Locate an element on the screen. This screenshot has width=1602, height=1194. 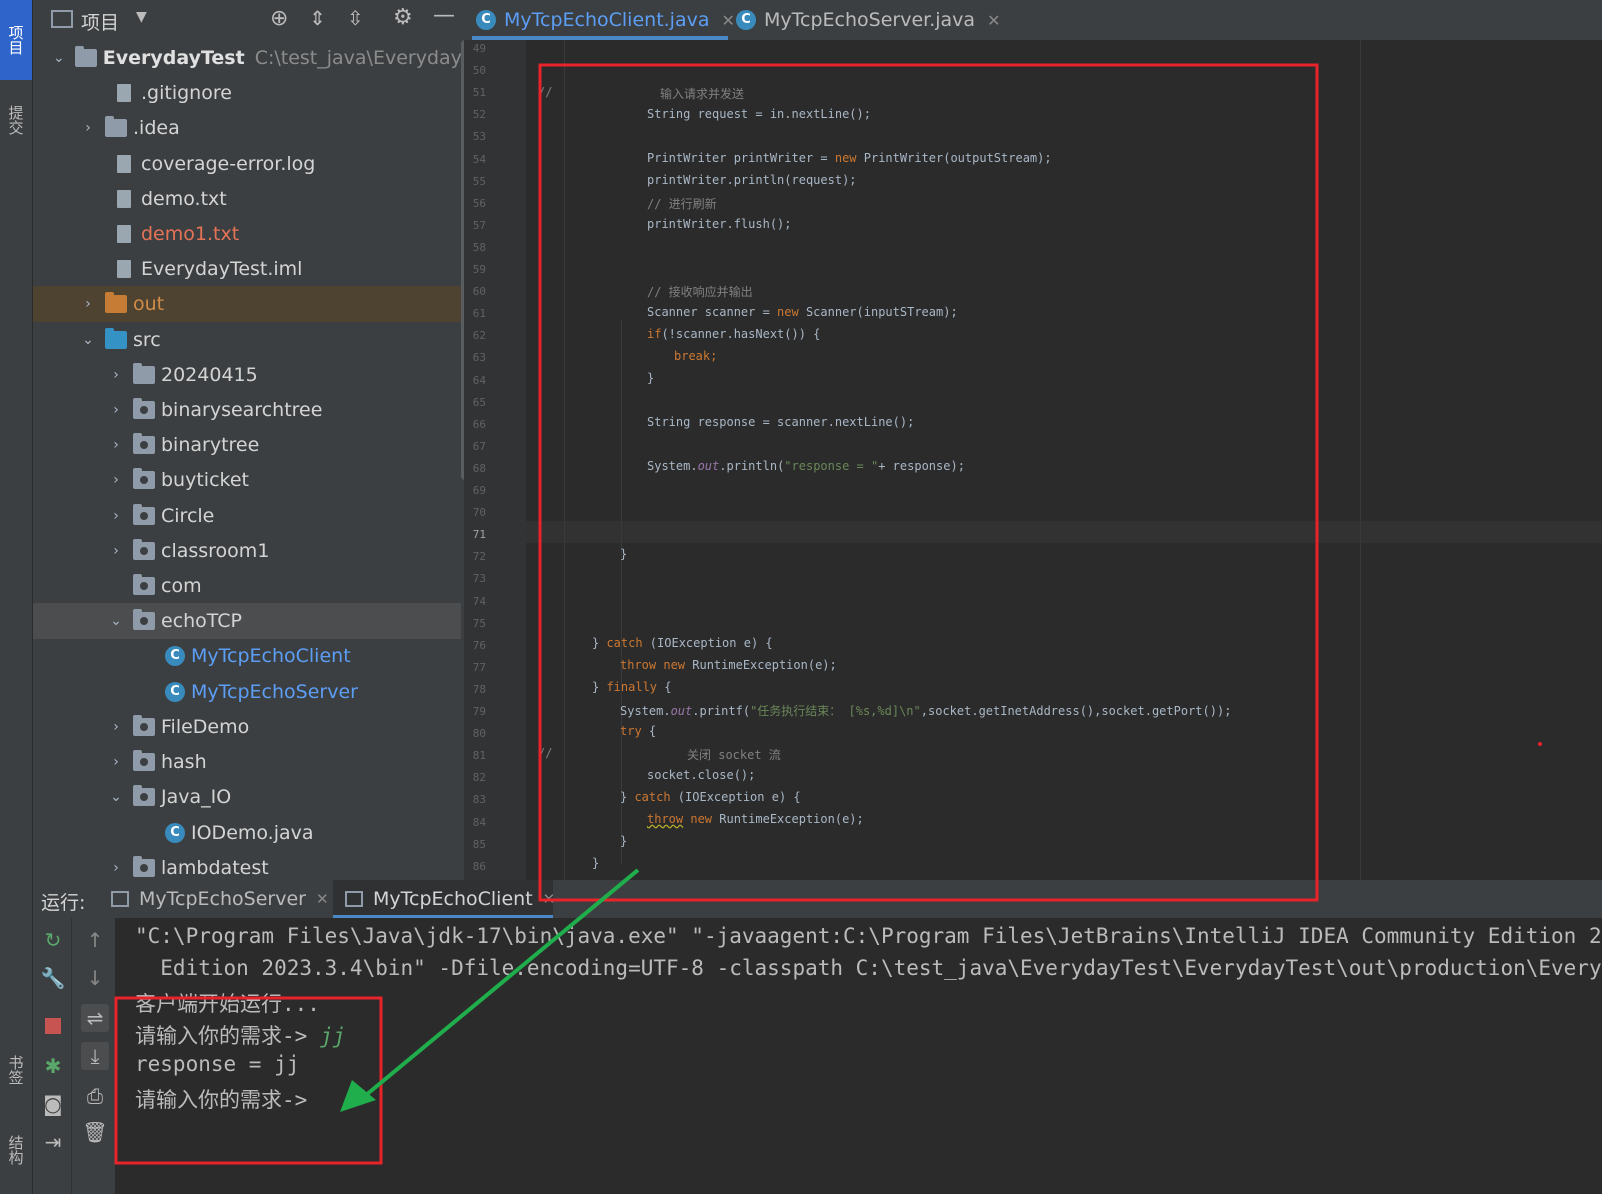
green-arrow-line is located at coordinates (499, 985).